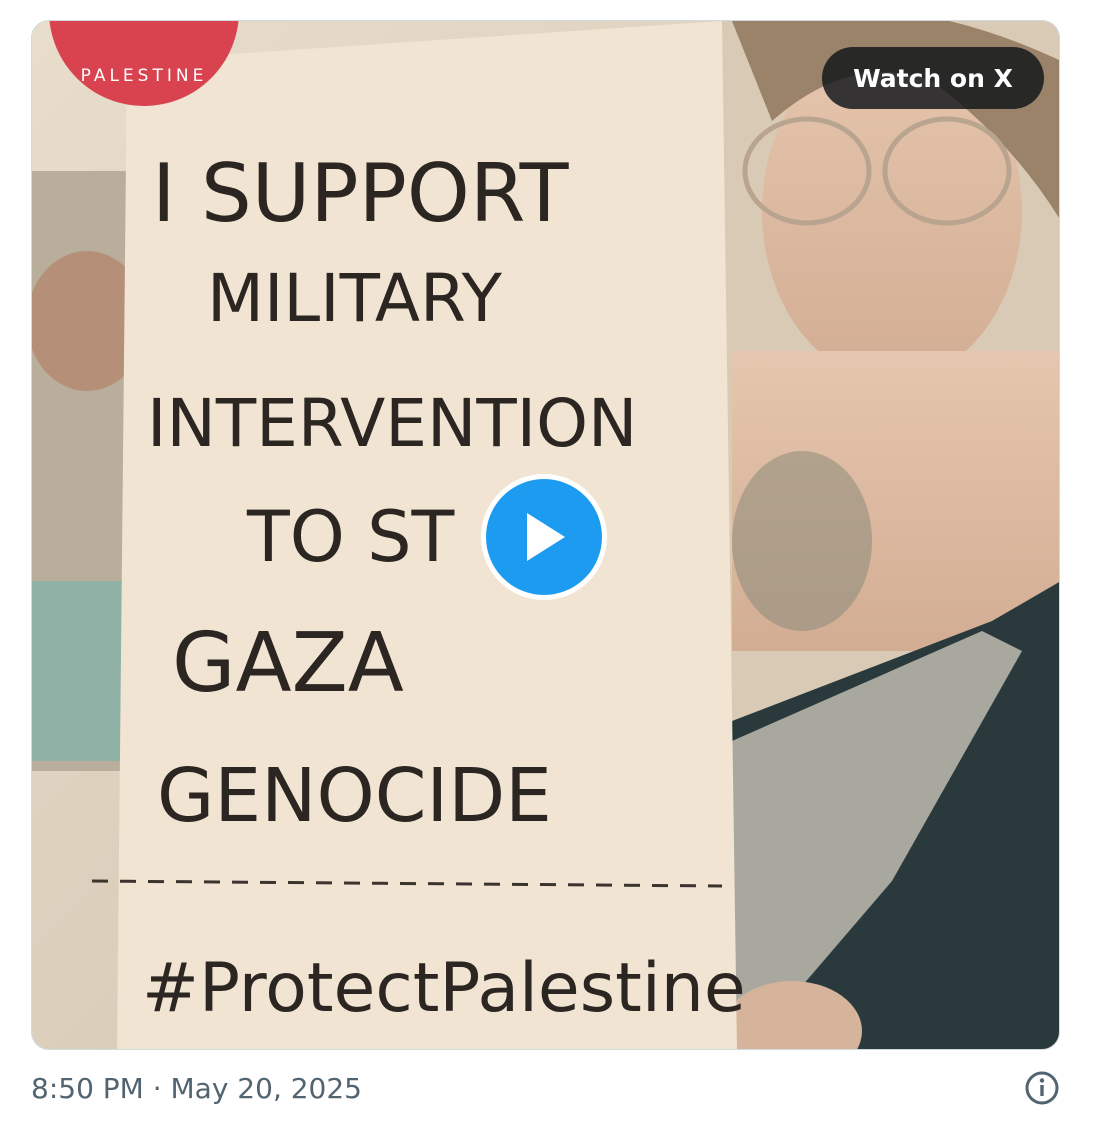  I want to click on watch-on-x-label: Watch on X, so click(933, 78).